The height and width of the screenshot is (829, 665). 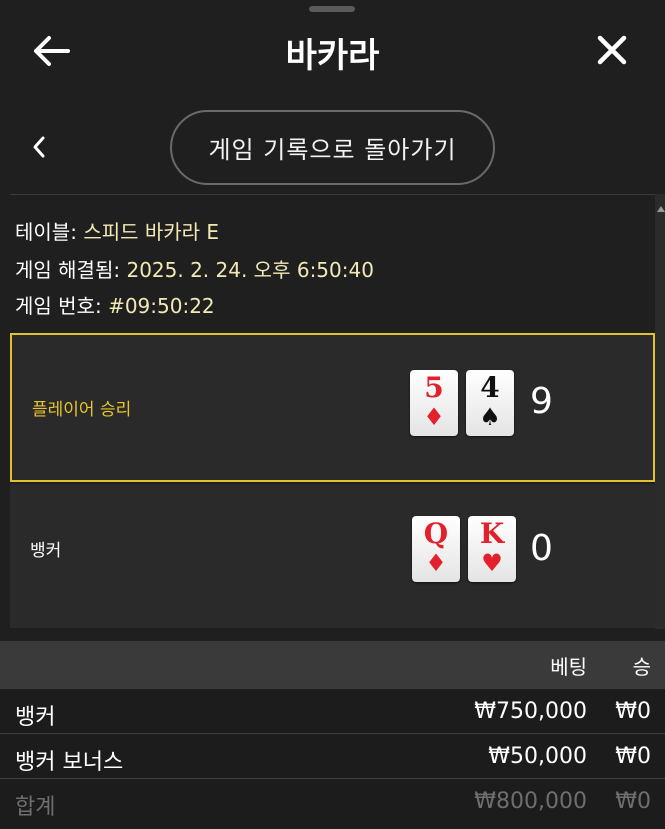 I want to click on total-row: 합계 ₩800,000 ₩0, so click(x=332, y=804).